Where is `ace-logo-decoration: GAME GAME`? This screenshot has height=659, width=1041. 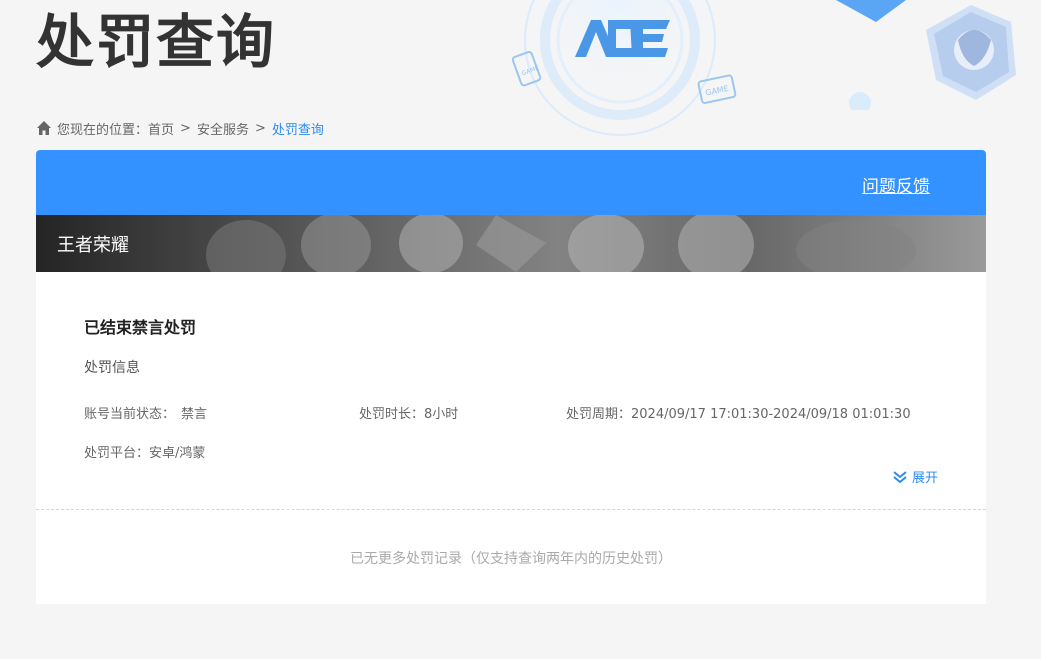
ace-logo-decoration: GAME GAME is located at coordinates (624, 70).